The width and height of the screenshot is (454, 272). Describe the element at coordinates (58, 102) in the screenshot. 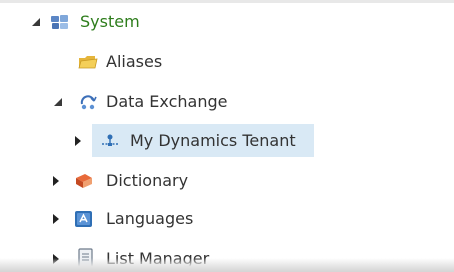

I see `collapse-toggle-data-exchange` at that location.